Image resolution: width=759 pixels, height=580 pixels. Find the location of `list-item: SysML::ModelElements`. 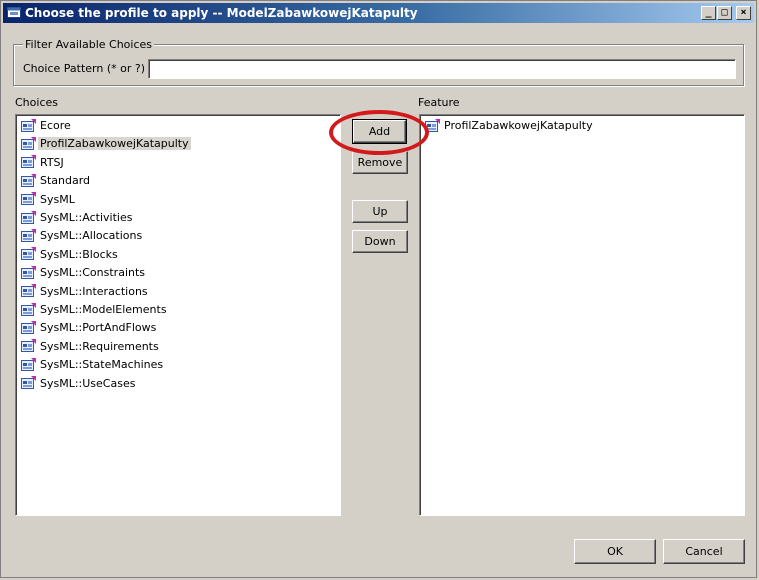

list-item: SysML::ModelElements is located at coordinates (95, 309).